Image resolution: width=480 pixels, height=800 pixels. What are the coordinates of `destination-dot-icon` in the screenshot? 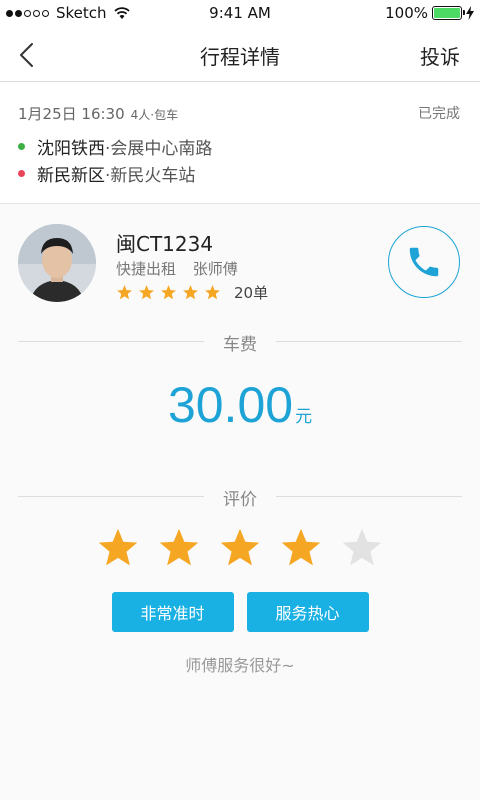 It's located at (21, 173).